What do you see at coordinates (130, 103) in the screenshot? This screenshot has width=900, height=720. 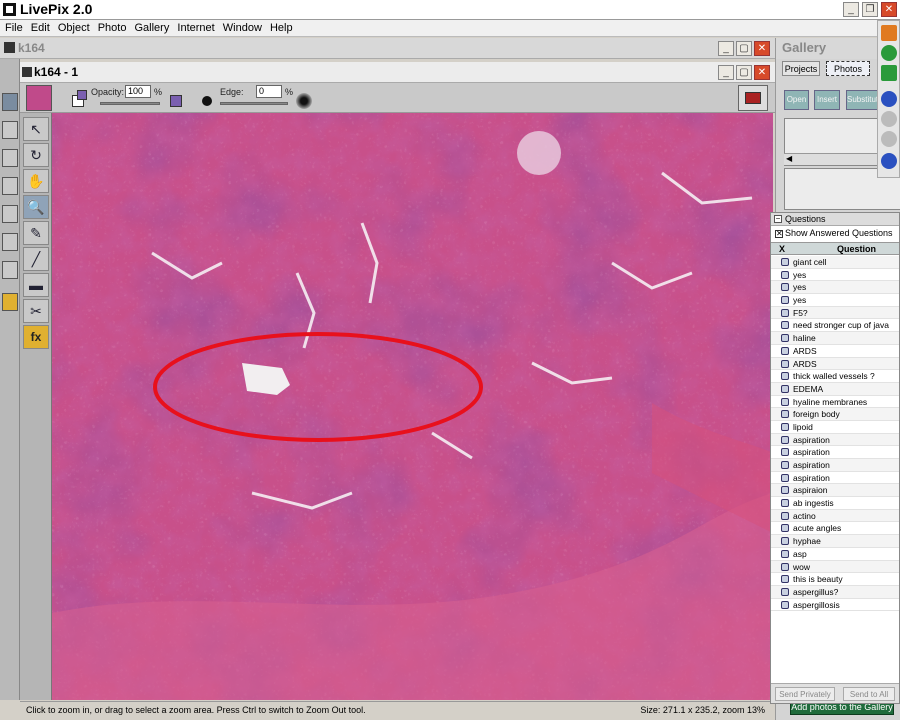 I see `opacity-slider` at bounding box center [130, 103].